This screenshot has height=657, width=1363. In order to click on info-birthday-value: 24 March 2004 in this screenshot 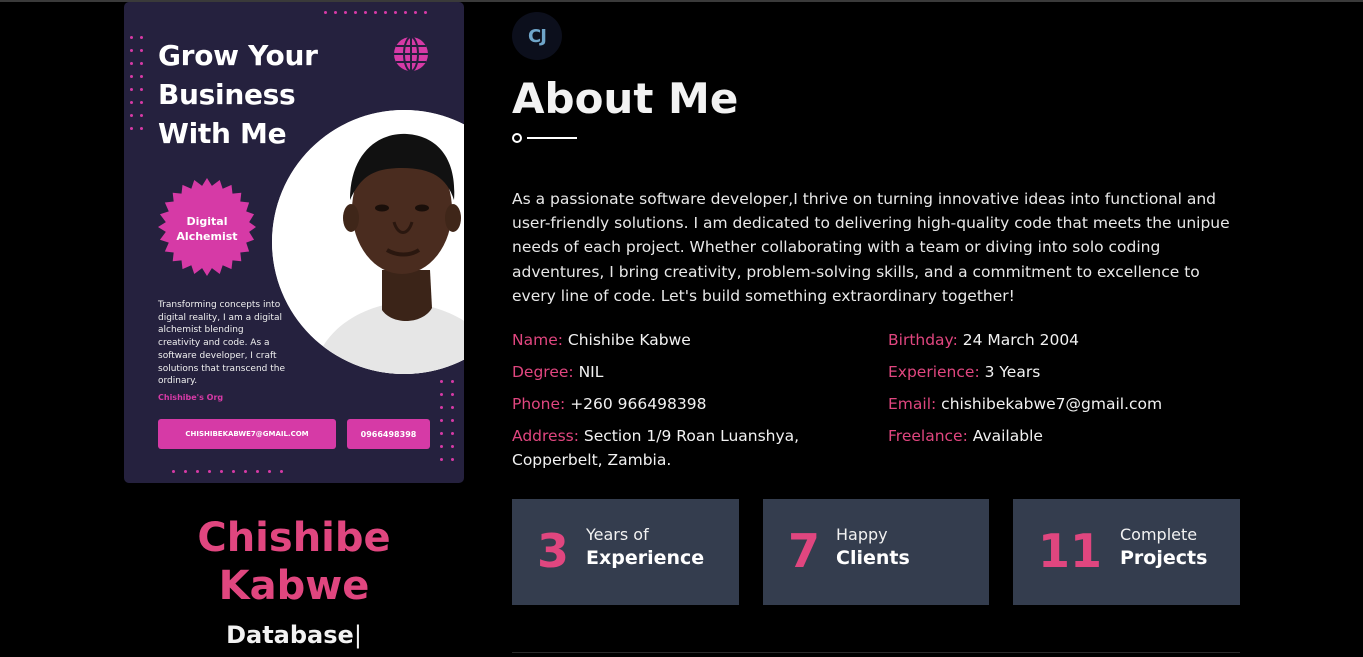, I will do `click(1021, 340)`.